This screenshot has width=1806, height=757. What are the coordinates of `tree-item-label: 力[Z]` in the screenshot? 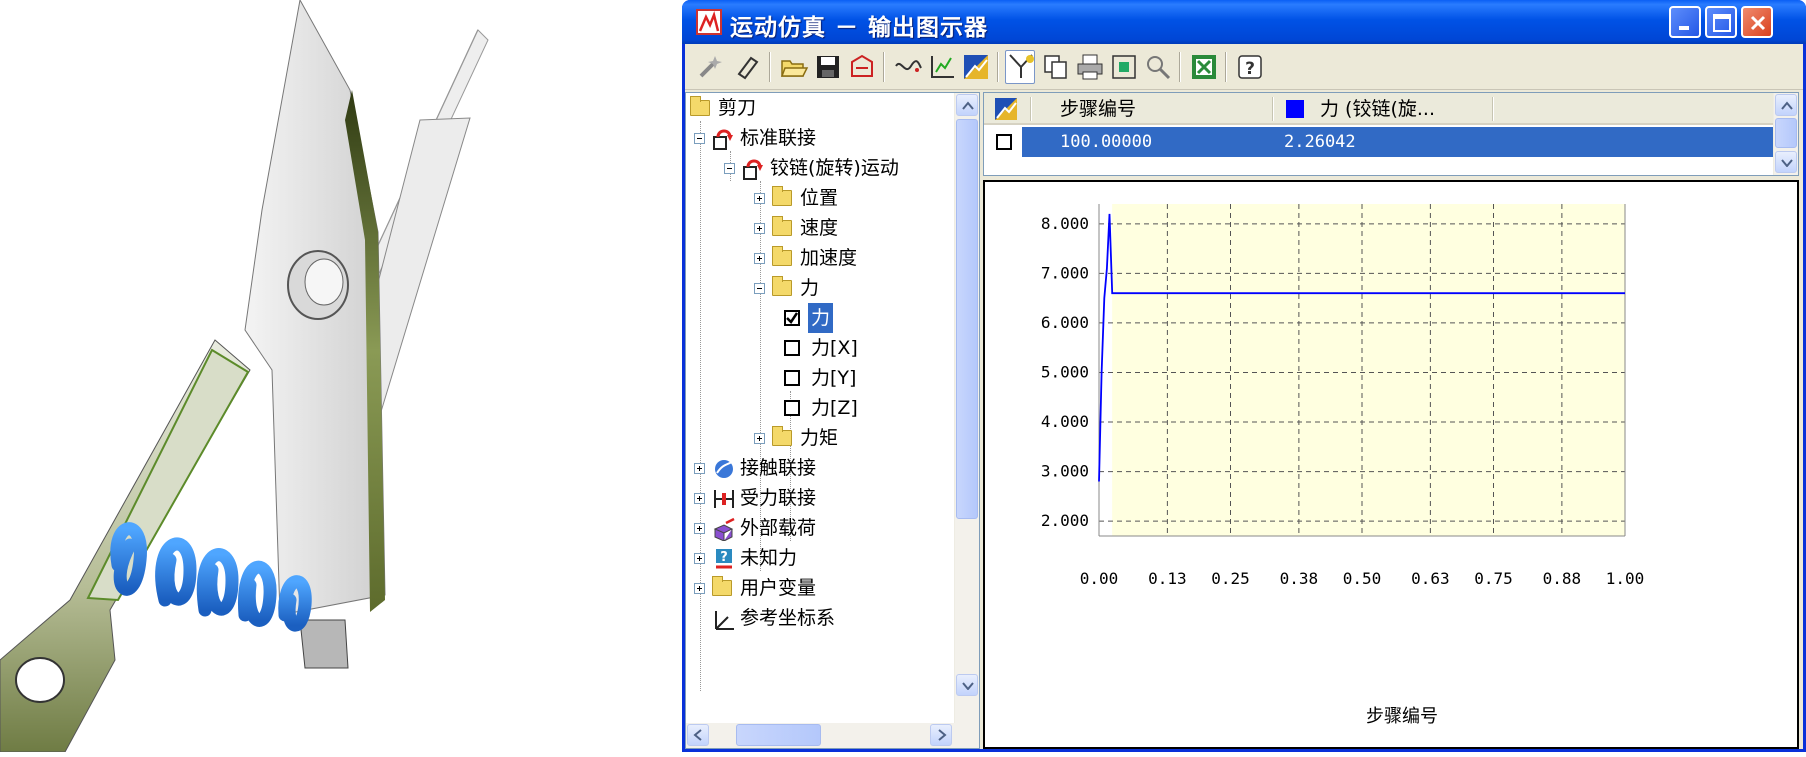 It's located at (834, 408).